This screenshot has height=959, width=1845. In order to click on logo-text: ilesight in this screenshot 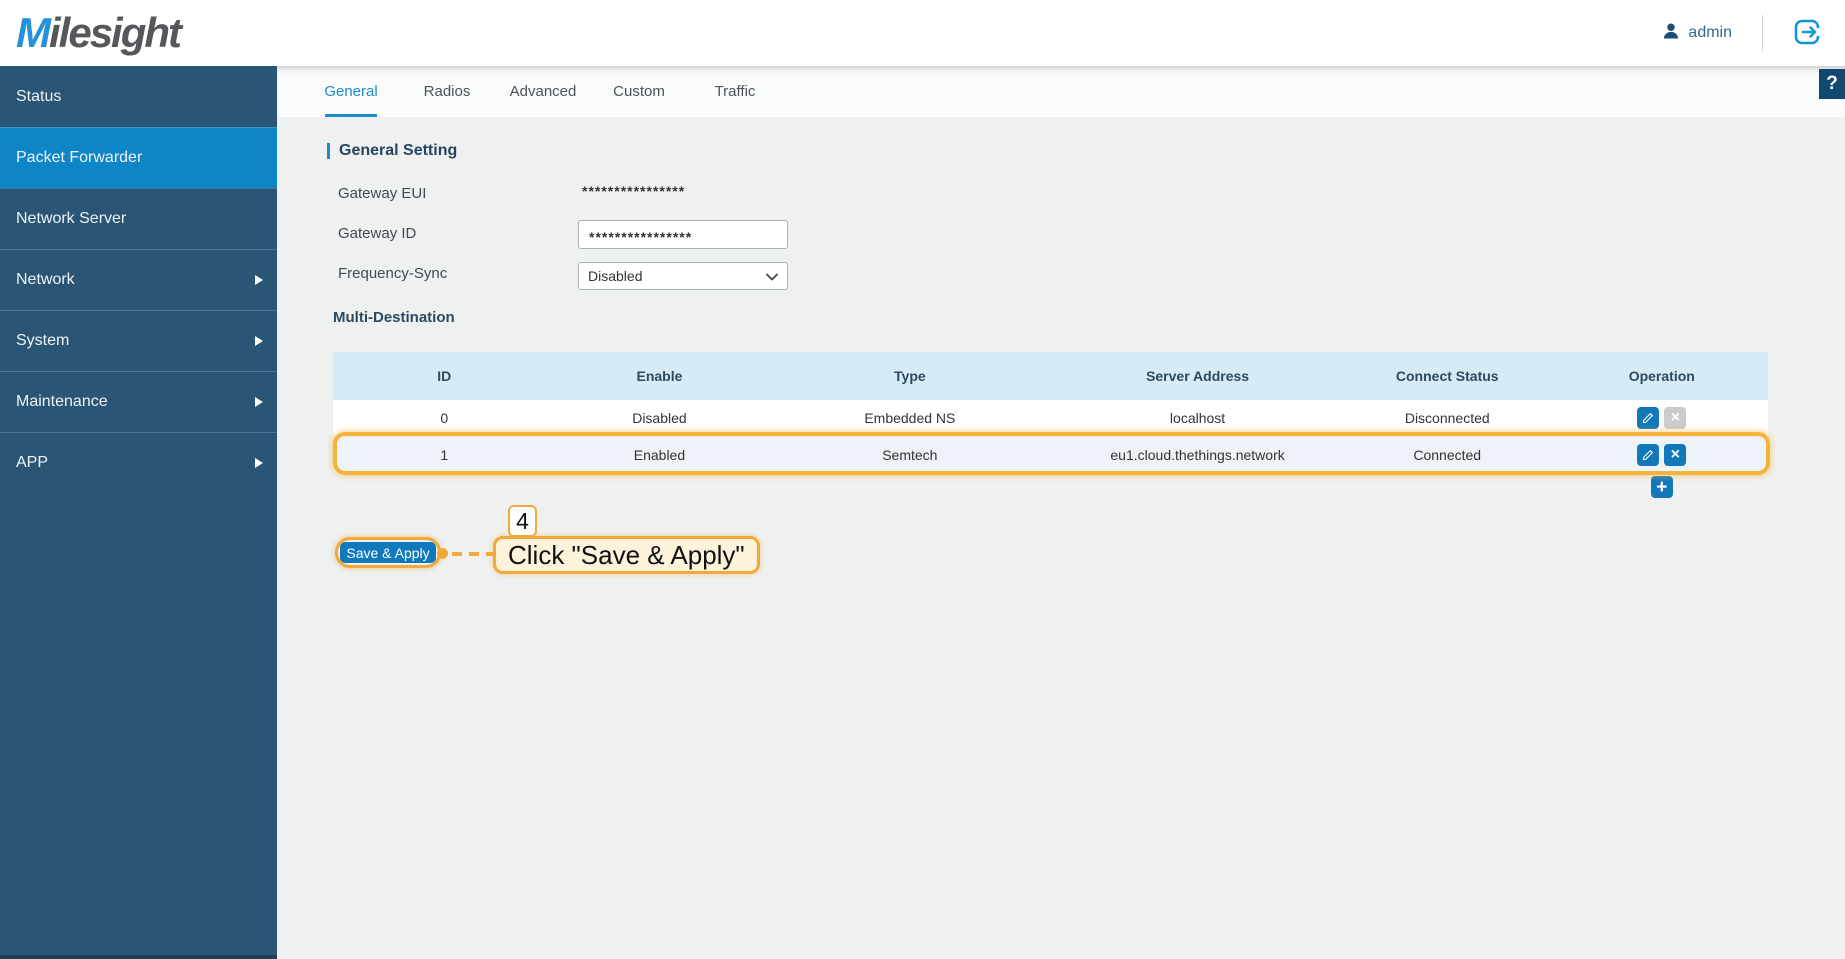, I will do `click(115, 32)`.